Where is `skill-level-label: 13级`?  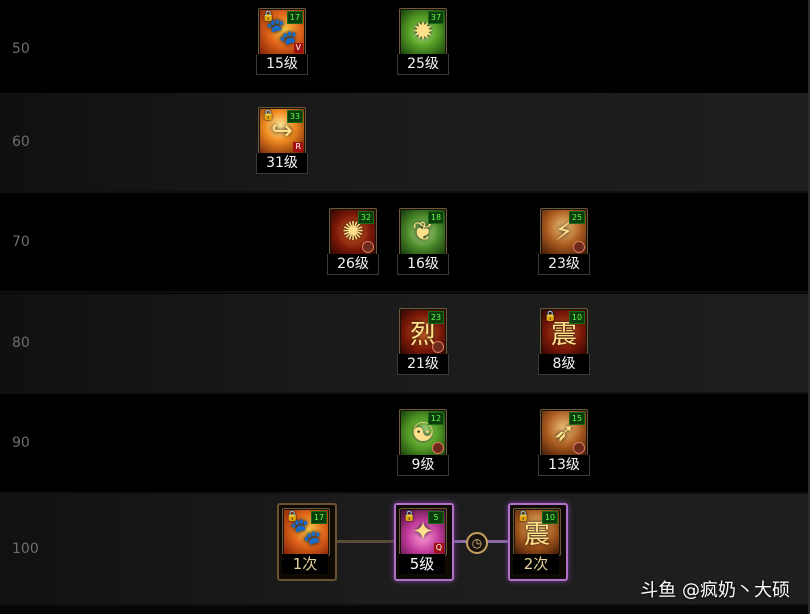 skill-level-label: 13级 is located at coordinates (564, 465).